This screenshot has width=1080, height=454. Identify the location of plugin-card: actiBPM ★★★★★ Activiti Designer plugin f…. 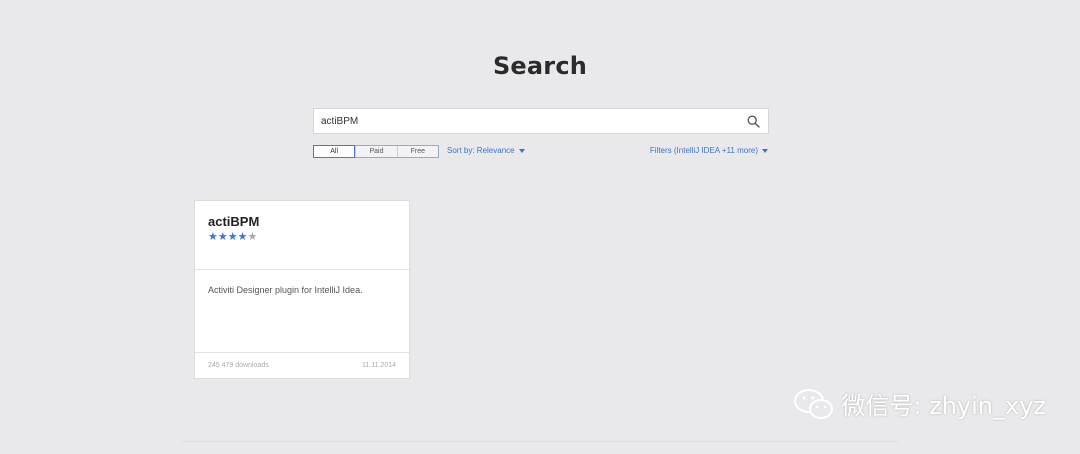
(302, 289).